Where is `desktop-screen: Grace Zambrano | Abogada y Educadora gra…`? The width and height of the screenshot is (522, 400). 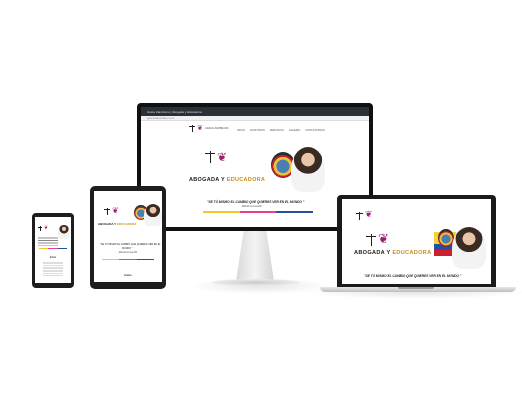 desktop-screen: Grace Zambrano | Abogada y Educadora gra… is located at coordinates (255, 167).